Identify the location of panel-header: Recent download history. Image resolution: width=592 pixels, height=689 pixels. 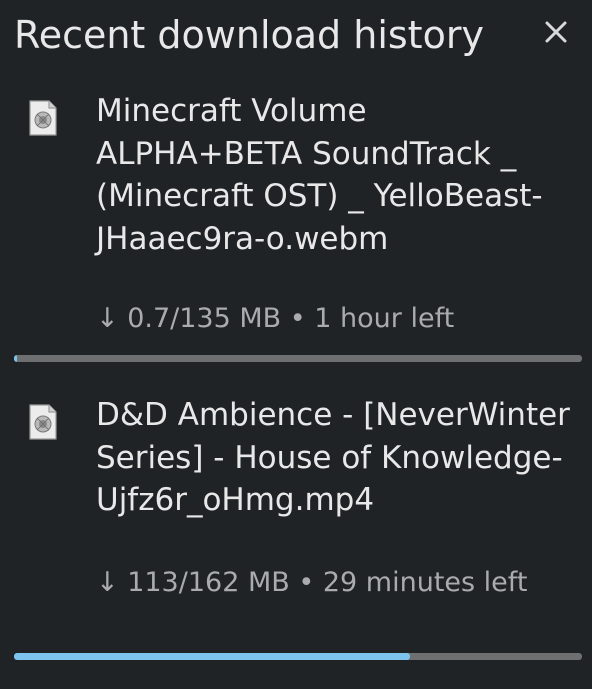
(296, 36).